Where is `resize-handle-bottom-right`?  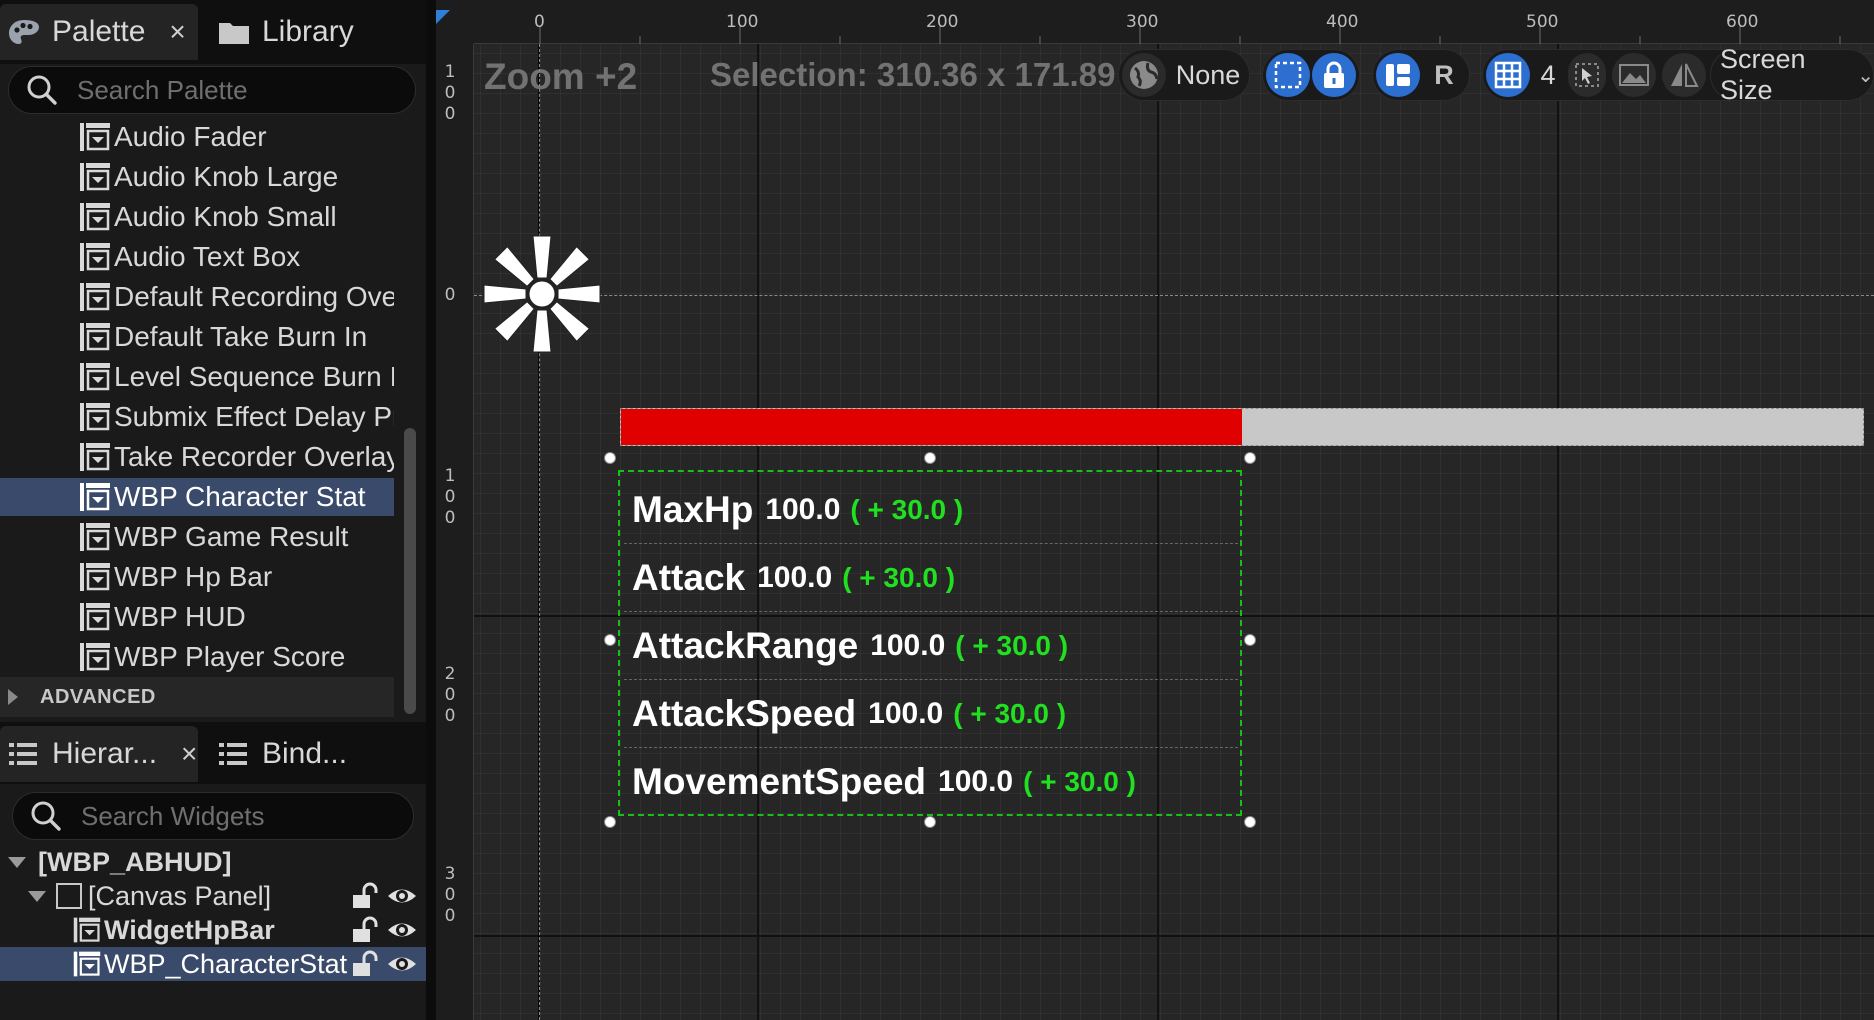 resize-handle-bottom-right is located at coordinates (1250, 822).